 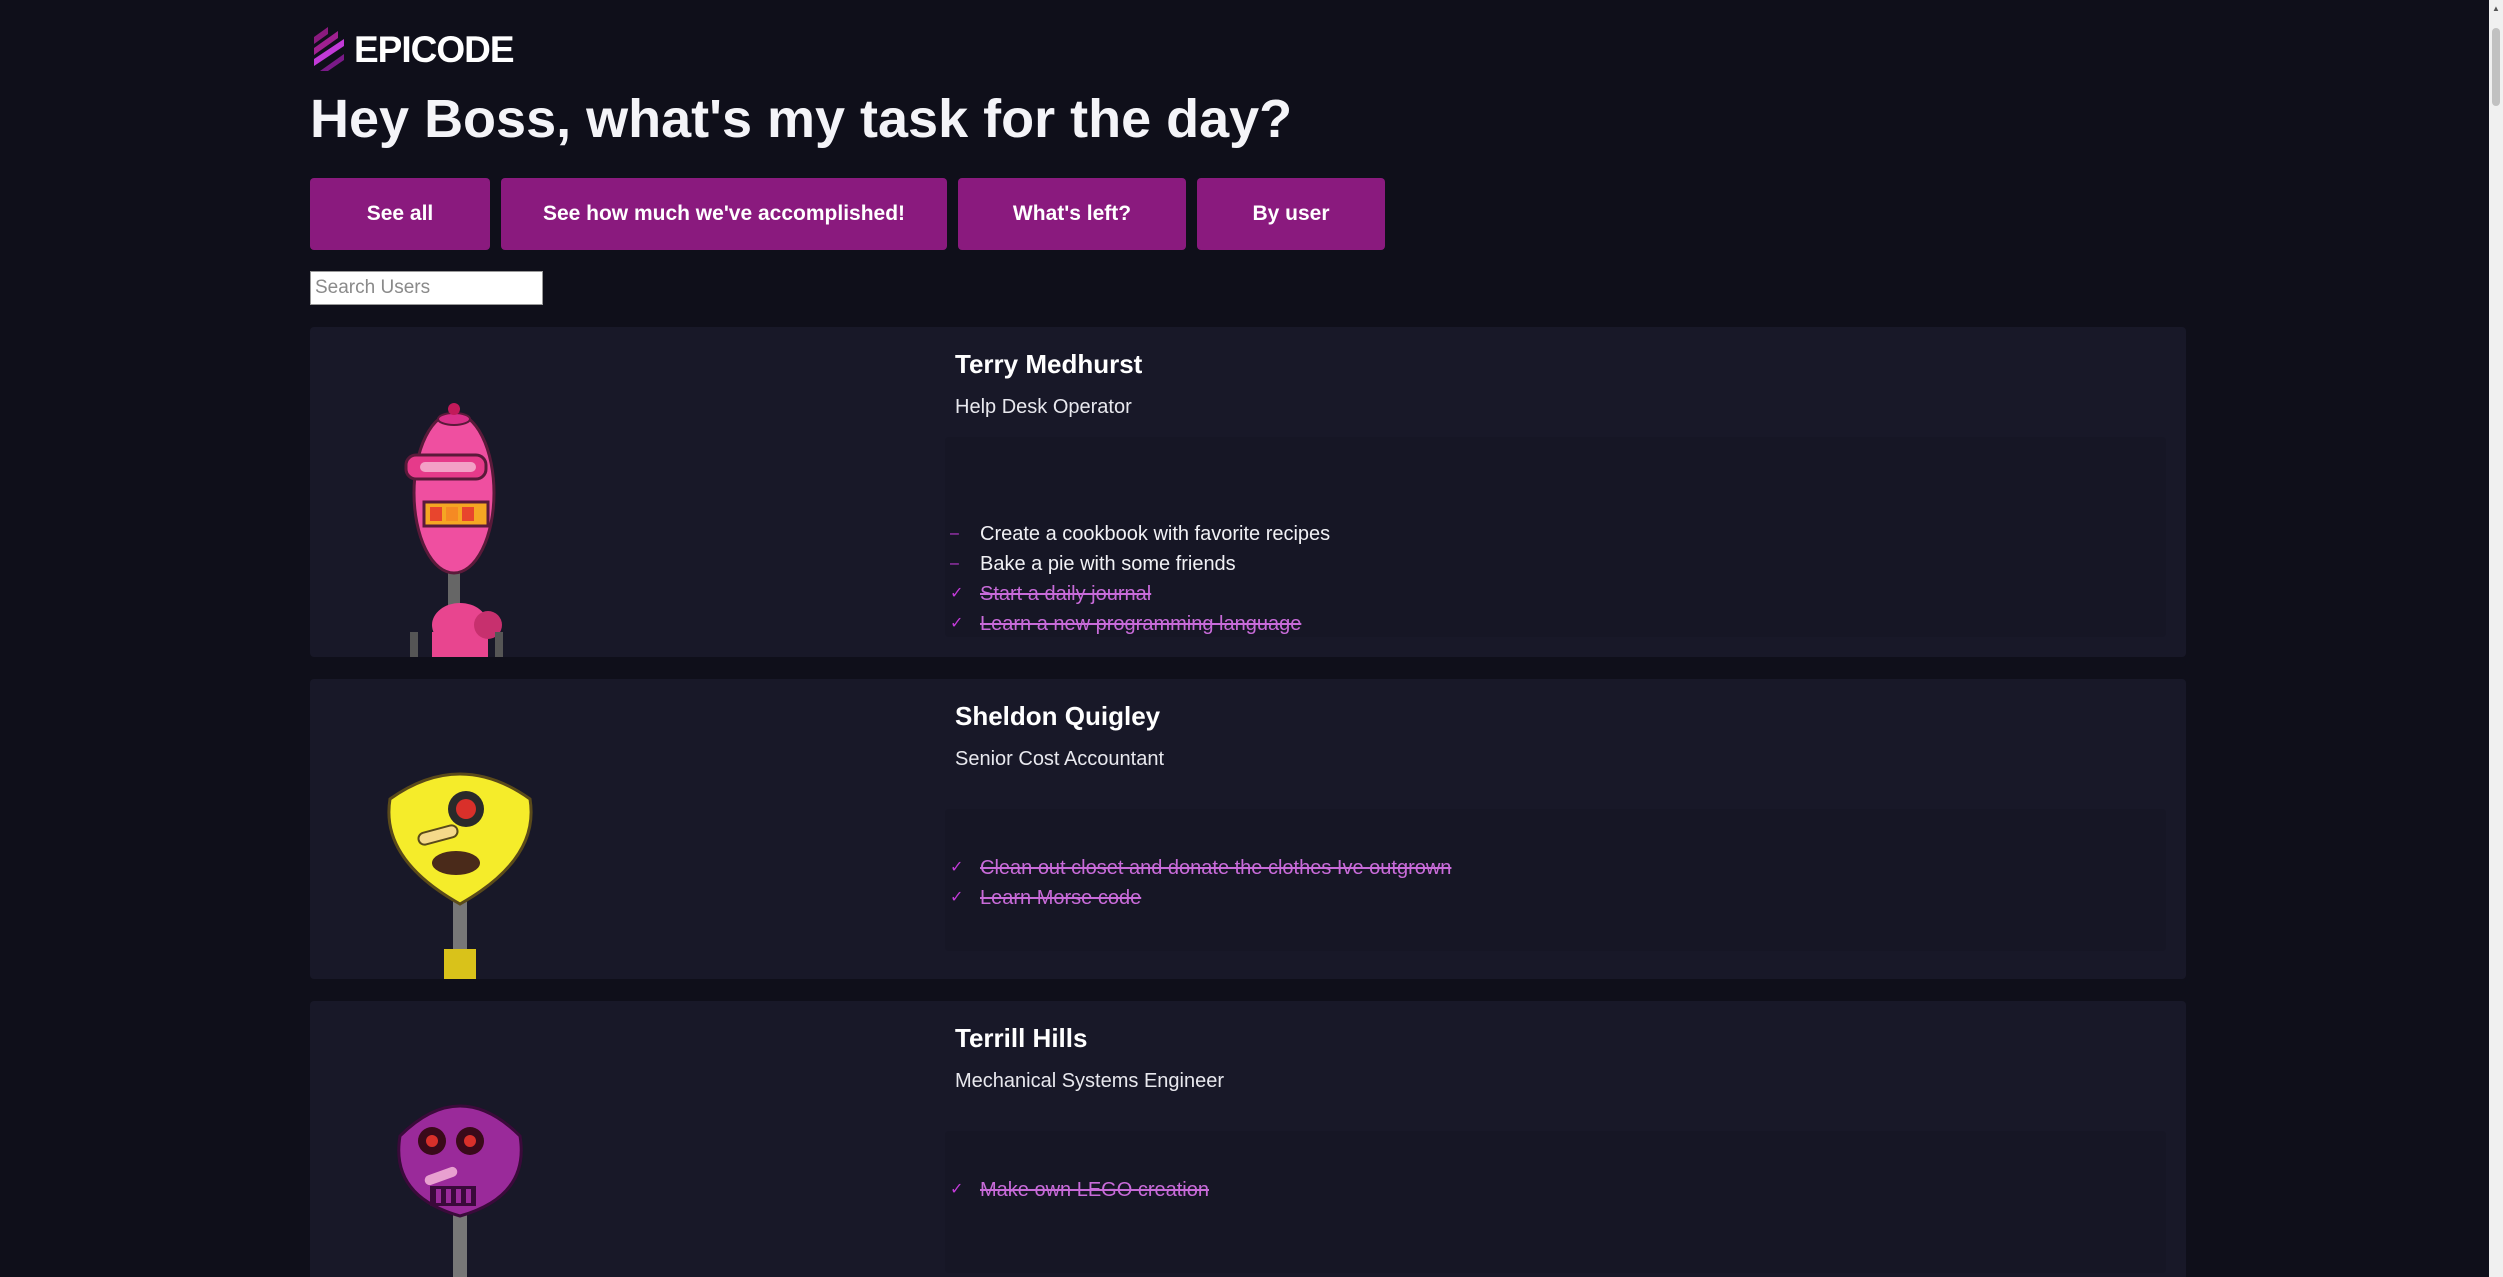 What do you see at coordinates (1560, 384) in the screenshot?
I see `user-info: Terry Medhurst Help Desk Operator` at bounding box center [1560, 384].